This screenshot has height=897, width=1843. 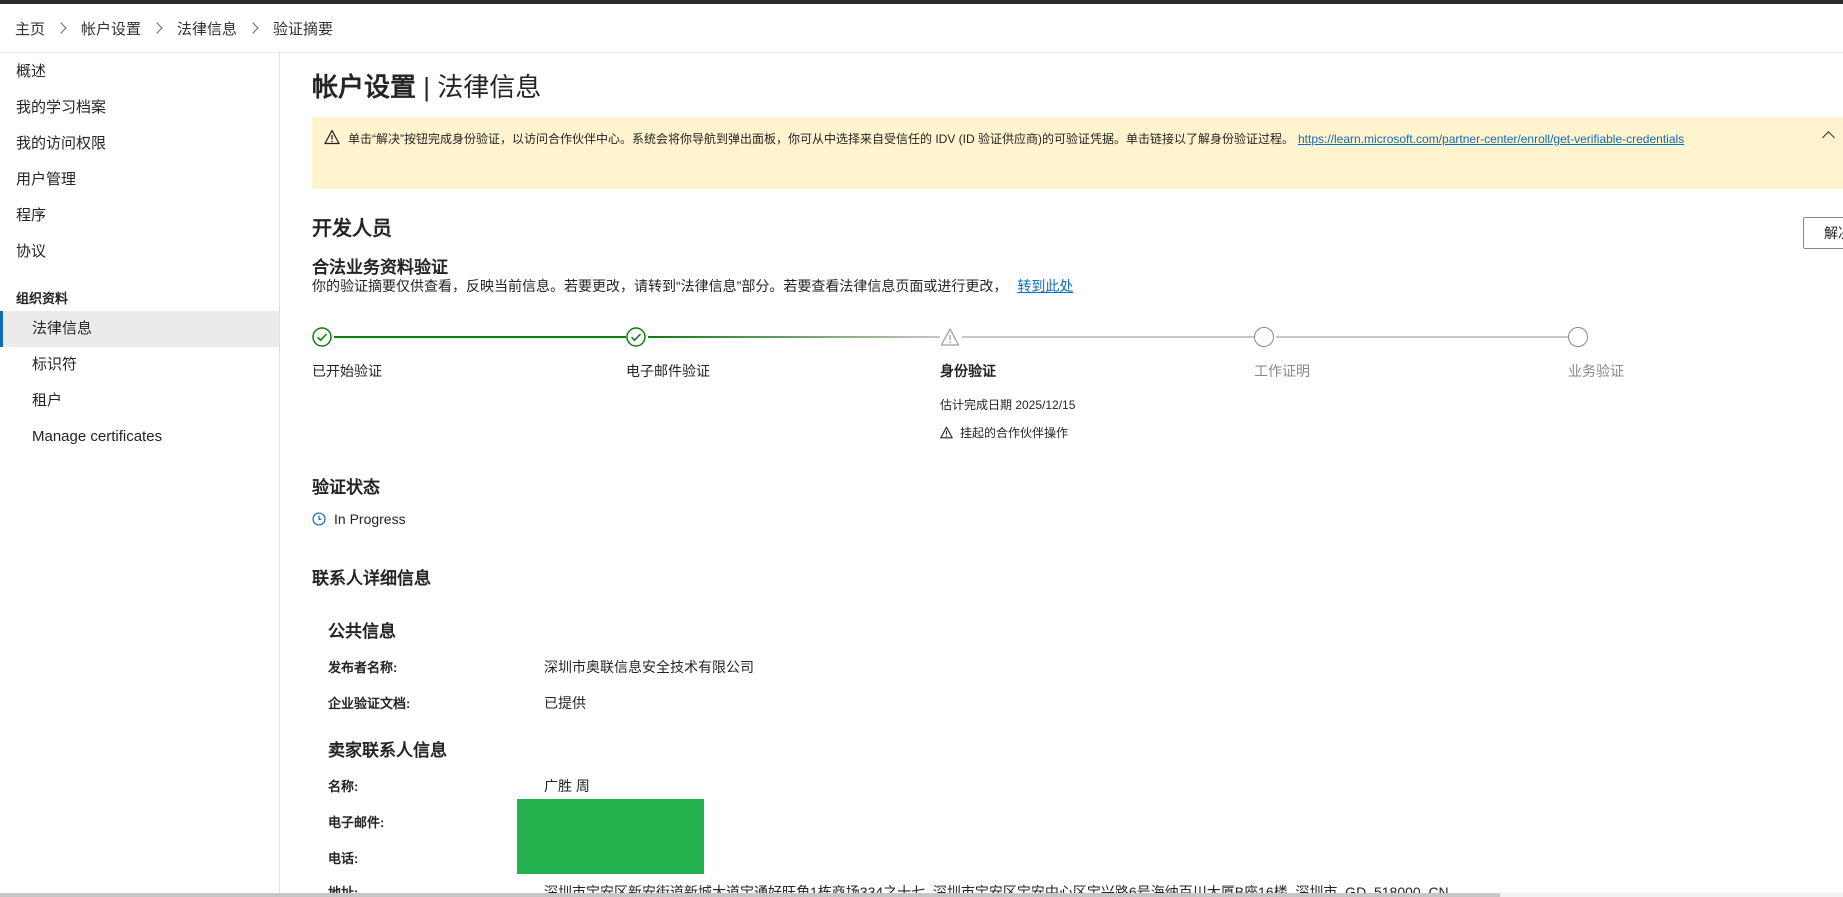 I want to click on scrollbar-thumb, so click(x=750, y=895).